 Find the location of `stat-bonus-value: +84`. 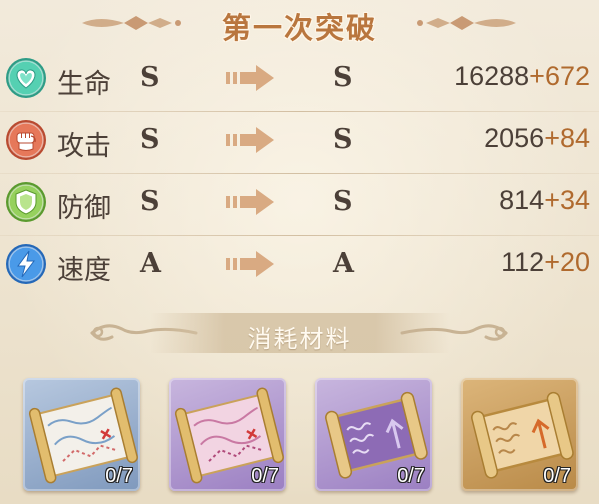

stat-bonus-value: +84 is located at coordinates (567, 138).